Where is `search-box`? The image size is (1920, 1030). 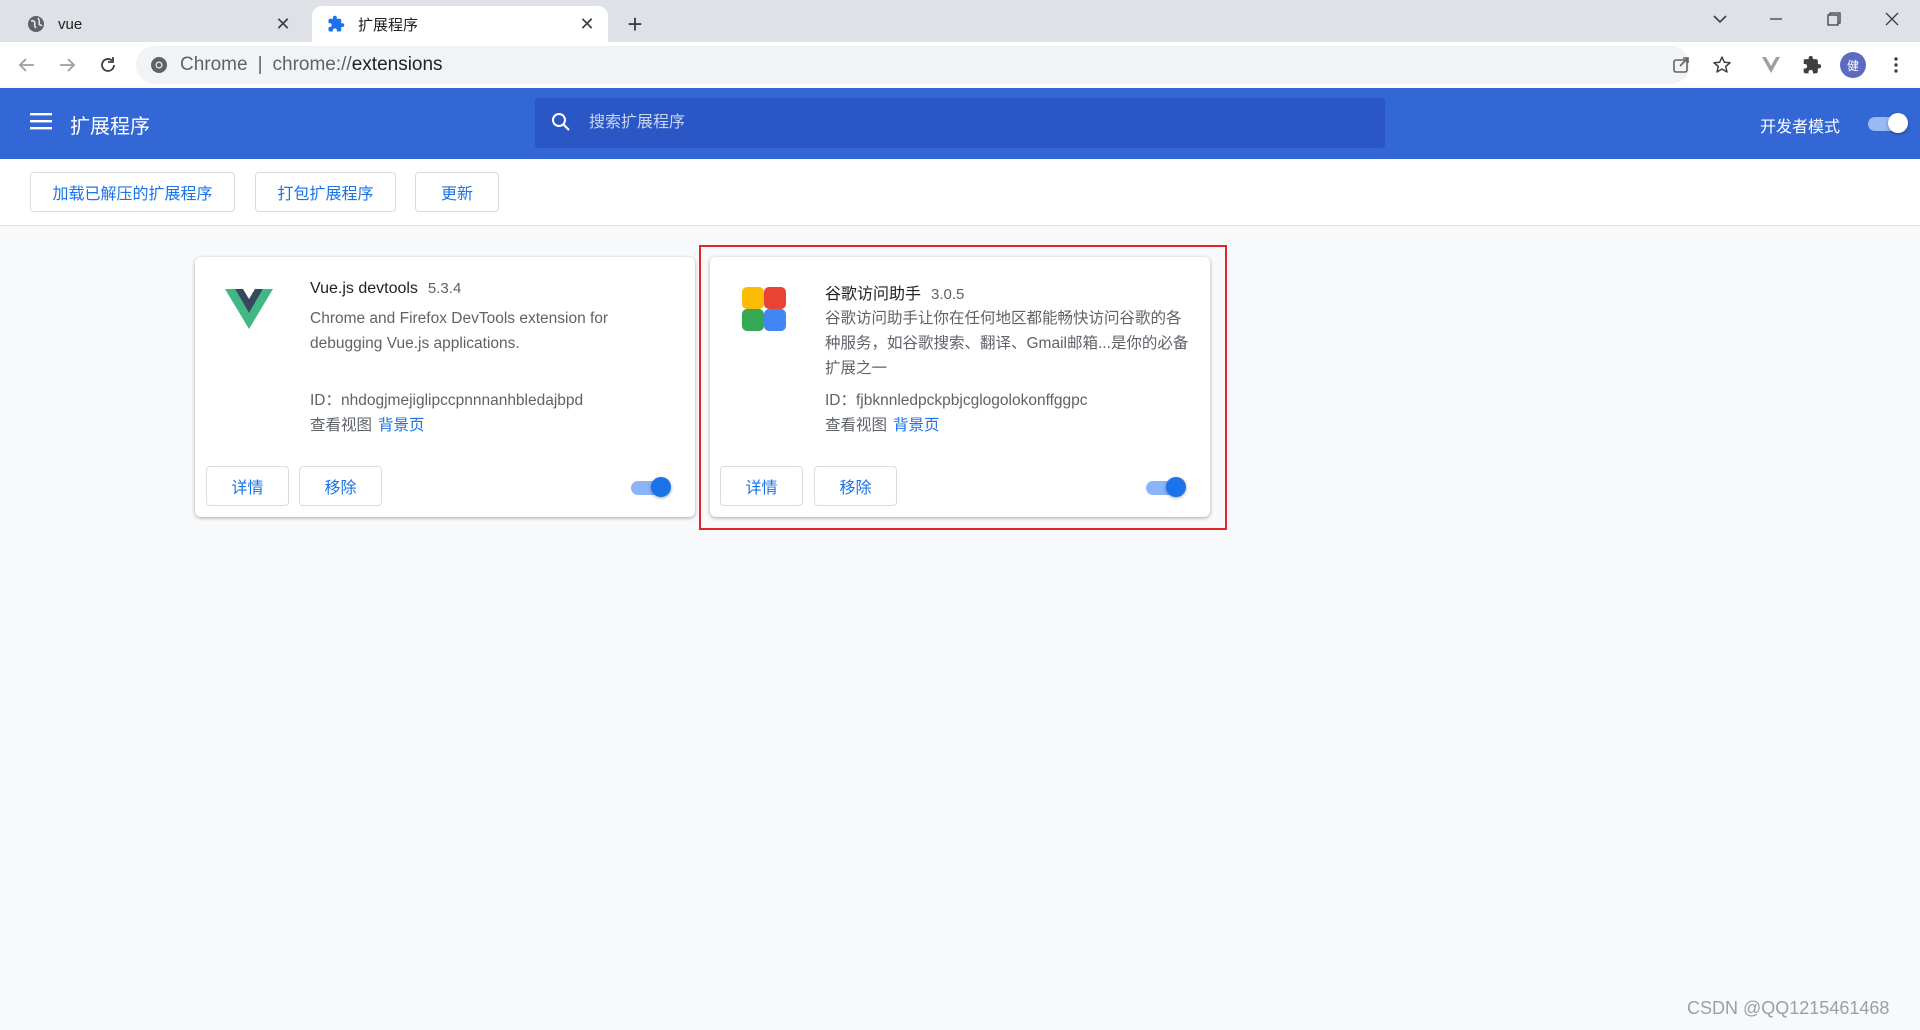
search-box is located at coordinates (960, 123).